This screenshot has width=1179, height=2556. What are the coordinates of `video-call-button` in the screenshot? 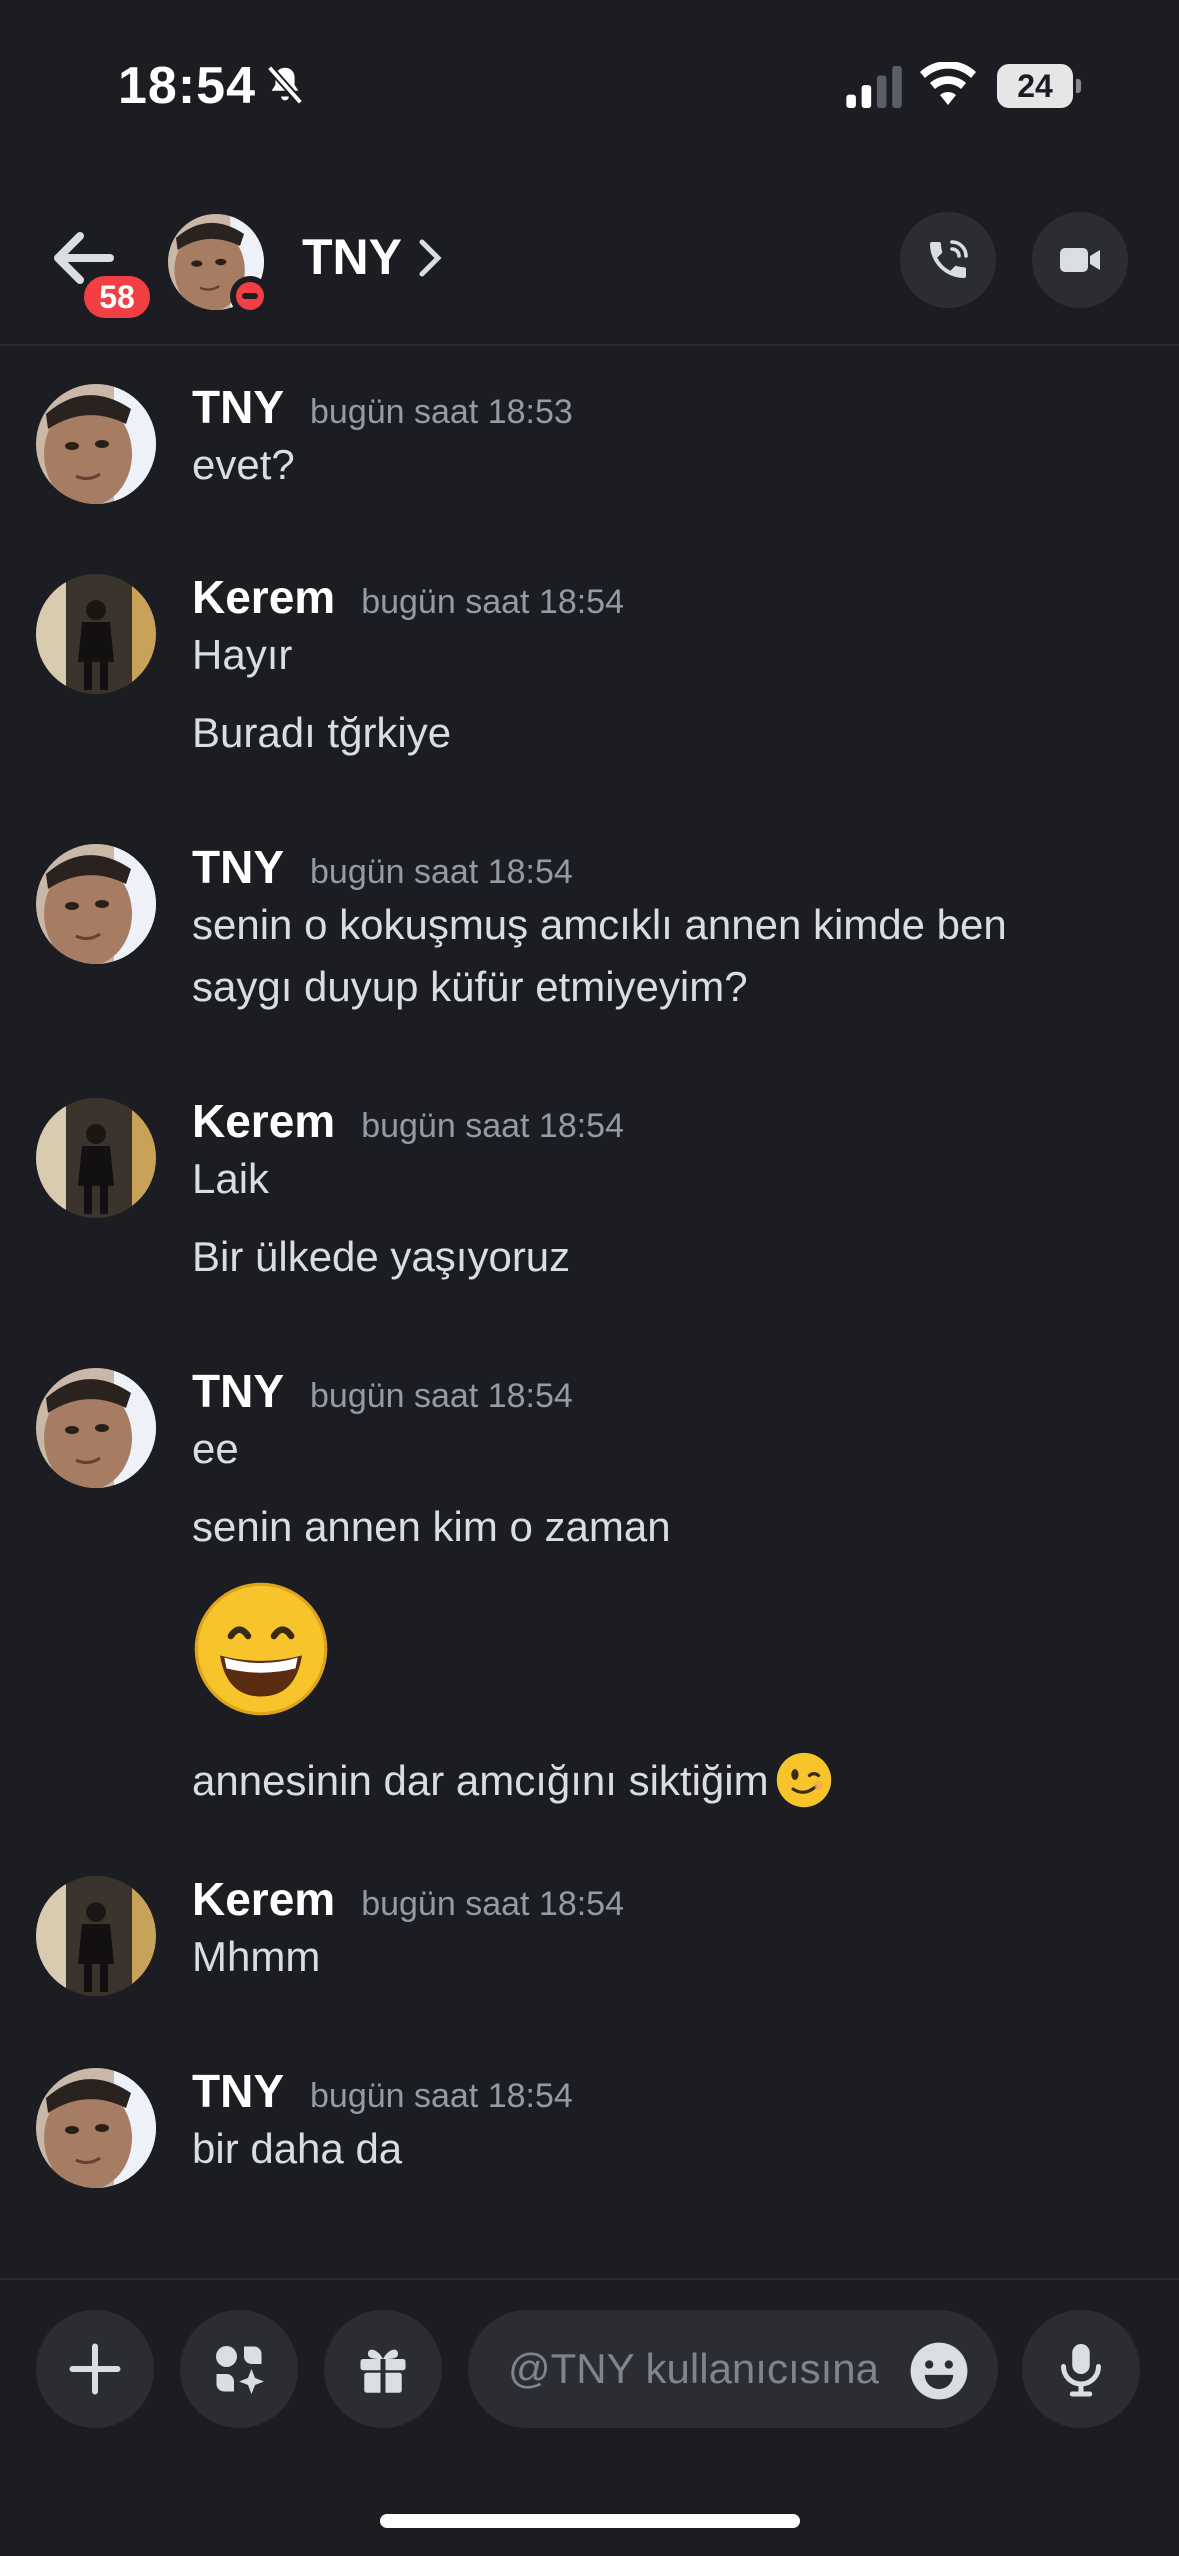 It's located at (1080, 260).